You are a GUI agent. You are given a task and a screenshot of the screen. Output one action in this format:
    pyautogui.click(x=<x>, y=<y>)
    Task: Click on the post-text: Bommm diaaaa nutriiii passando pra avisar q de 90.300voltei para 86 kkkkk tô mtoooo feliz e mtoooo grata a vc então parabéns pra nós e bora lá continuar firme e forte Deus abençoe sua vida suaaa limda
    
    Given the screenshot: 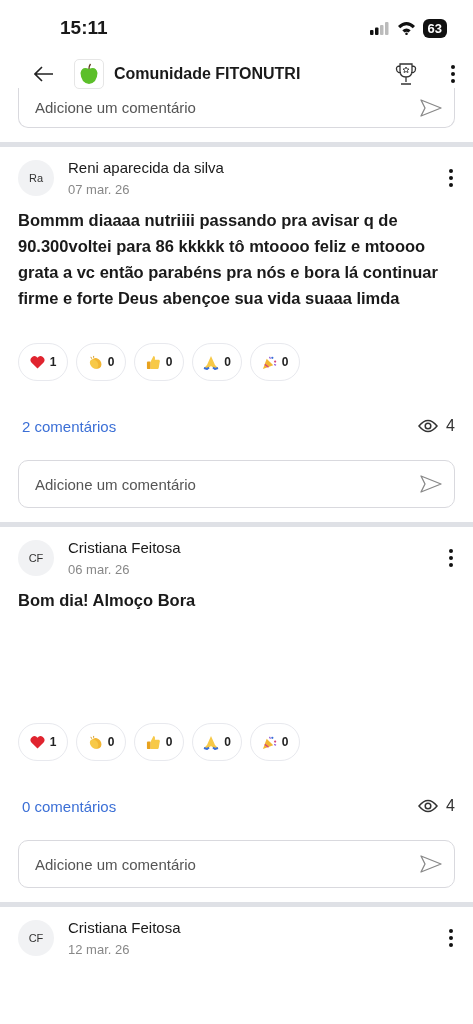 What is the action you would take?
    pyautogui.click(x=228, y=259)
    